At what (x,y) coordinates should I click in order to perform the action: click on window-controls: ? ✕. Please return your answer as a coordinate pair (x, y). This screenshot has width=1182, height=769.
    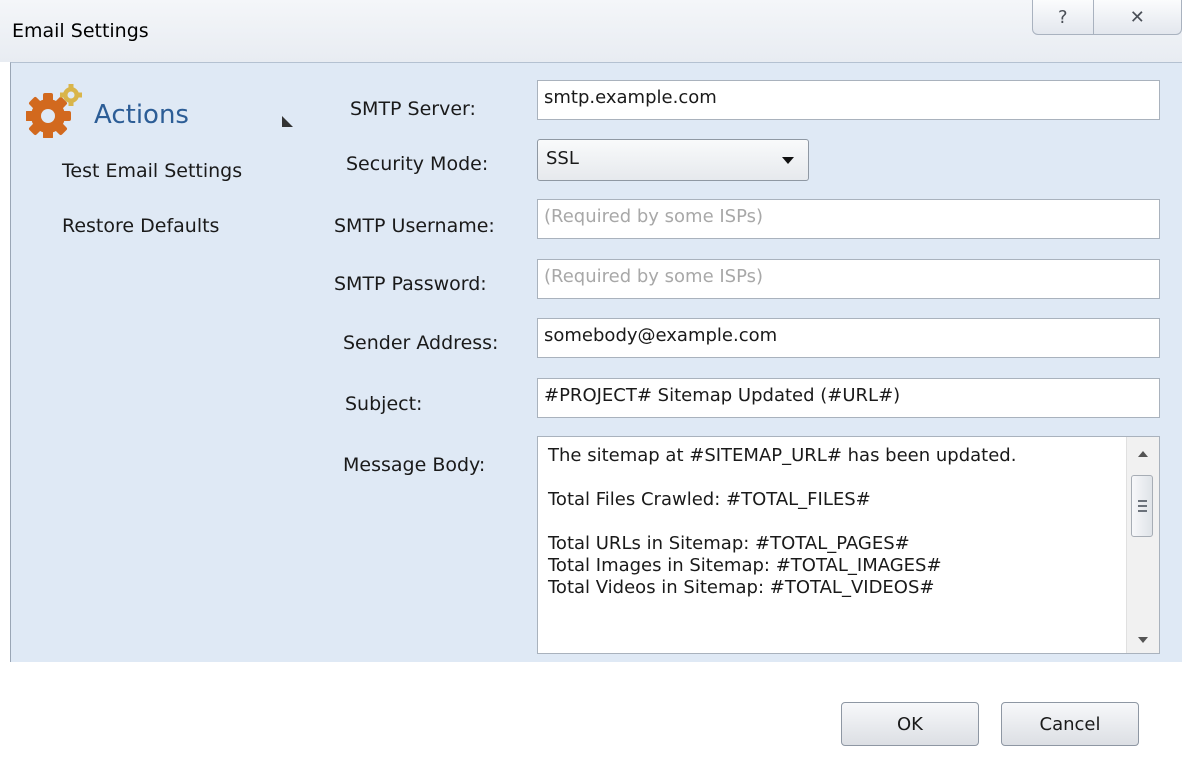
    Looking at the image, I should click on (1107, 18).